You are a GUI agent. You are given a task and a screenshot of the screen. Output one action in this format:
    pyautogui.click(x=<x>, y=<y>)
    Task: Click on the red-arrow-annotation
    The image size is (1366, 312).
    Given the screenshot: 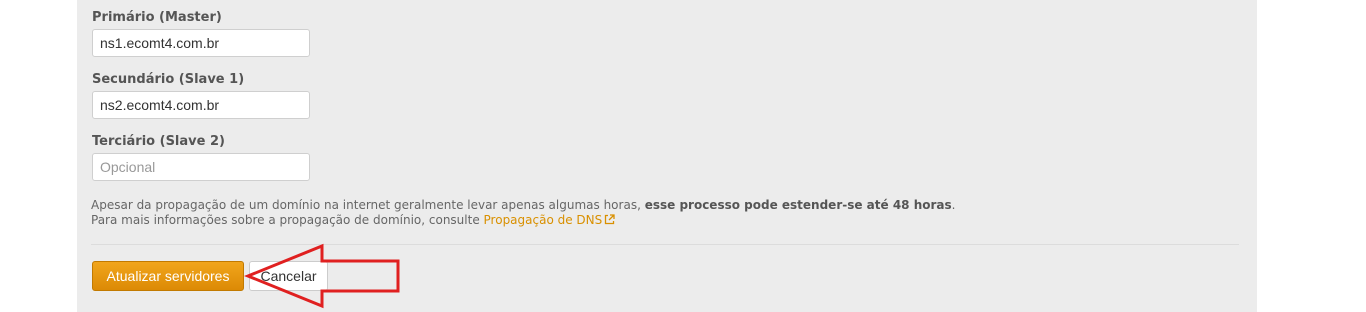 What is the action you would take?
    pyautogui.click(x=322, y=276)
    